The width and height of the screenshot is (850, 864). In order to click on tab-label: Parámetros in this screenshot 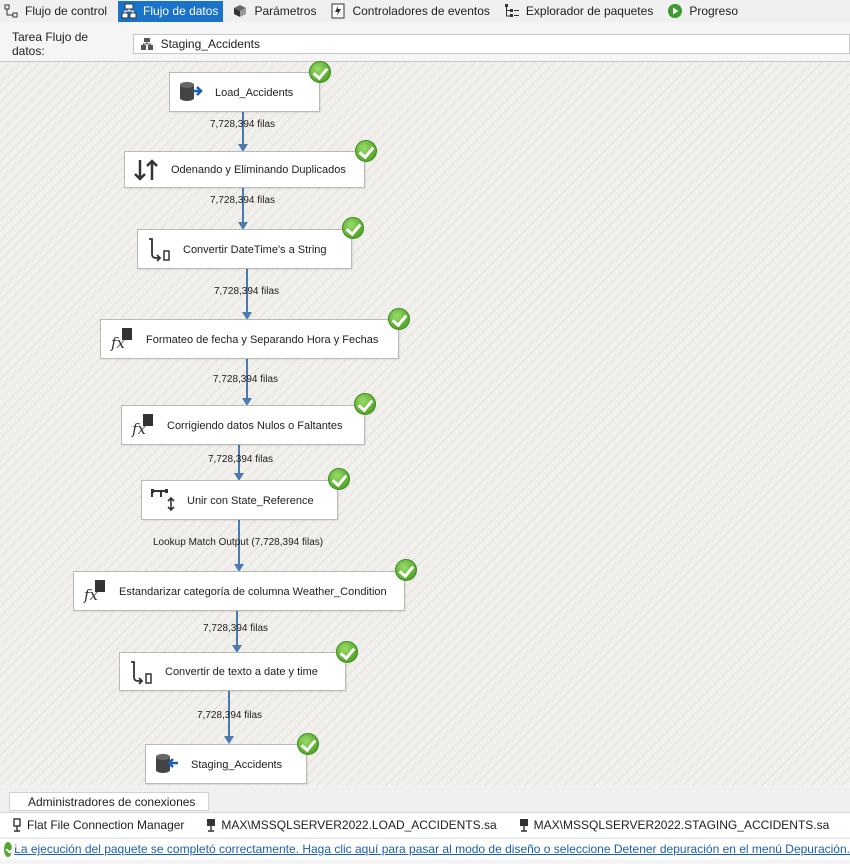, I will do `click(285, 11)`.